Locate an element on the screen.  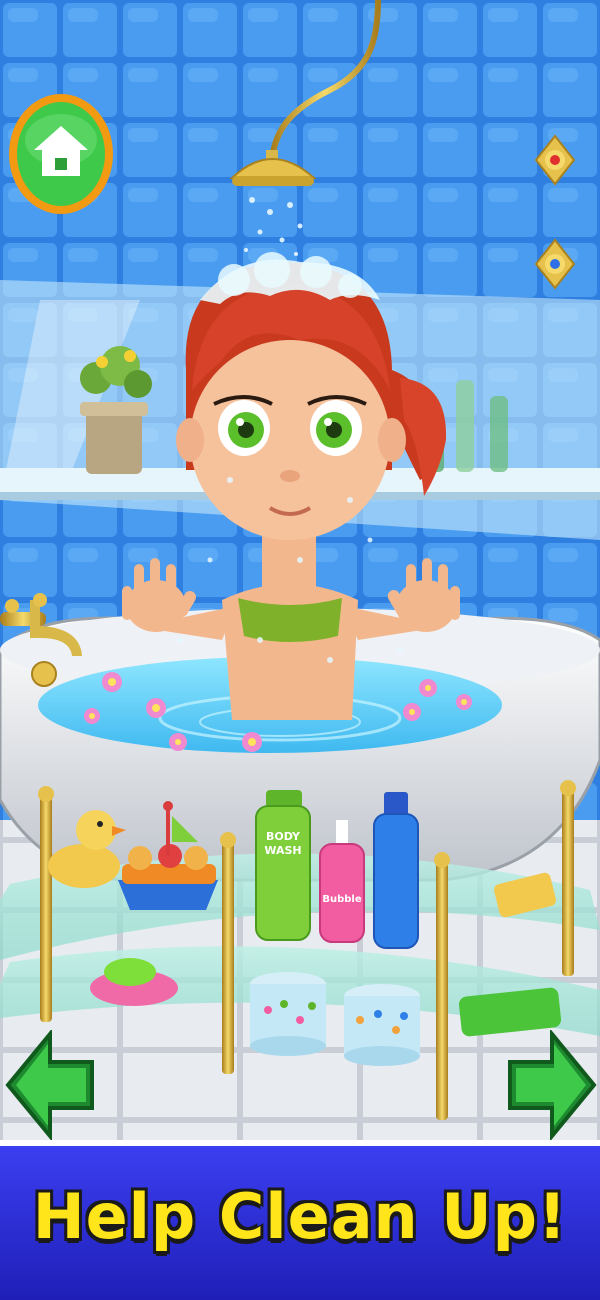
house-icon is located at coordinates (61, 154).